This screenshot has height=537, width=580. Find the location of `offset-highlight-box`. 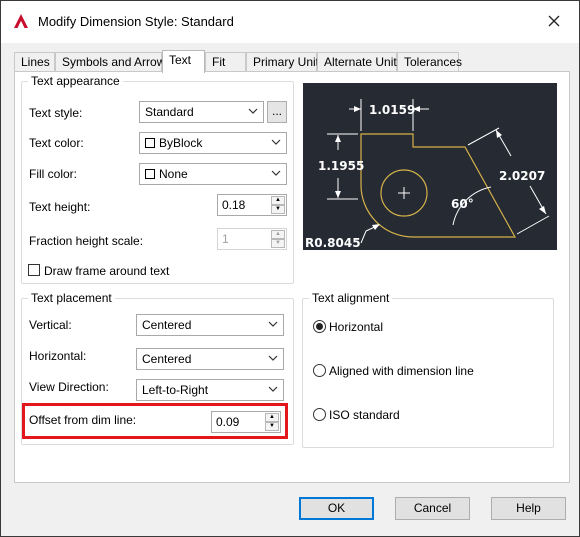

offset-highlight-box is located at coordinates (155, 421).